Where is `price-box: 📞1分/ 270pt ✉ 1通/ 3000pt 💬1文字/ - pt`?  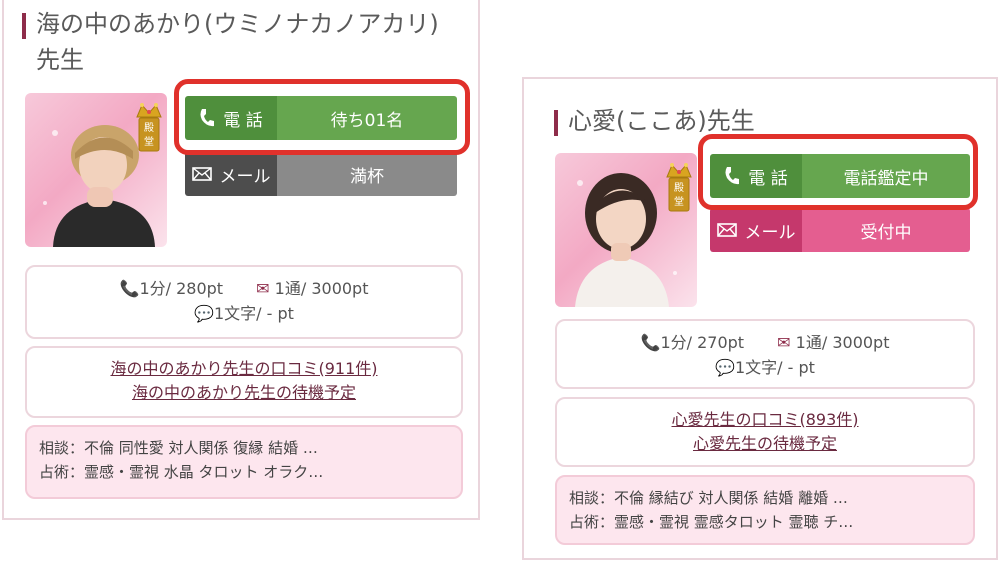
price-box: 📞1分/ 270pt ✉ 1通/ 3000pt 💬1文字/ - pt is located at coordinates (765, 354).